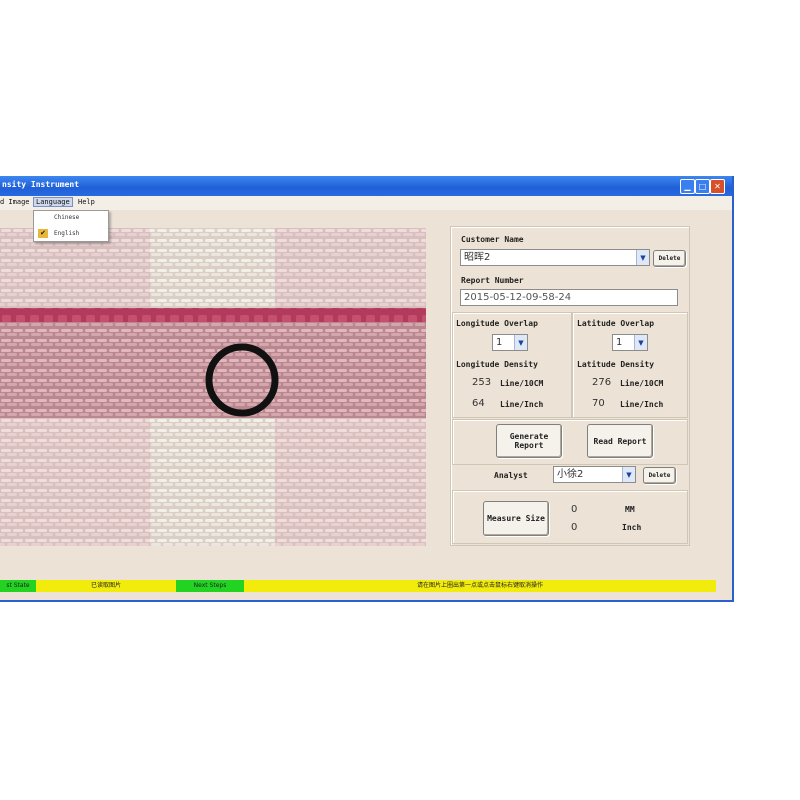 The width and height of the screenshot is (800, 800). I want to click on longitude-density-label: Longitude Density, so click(497, 364).